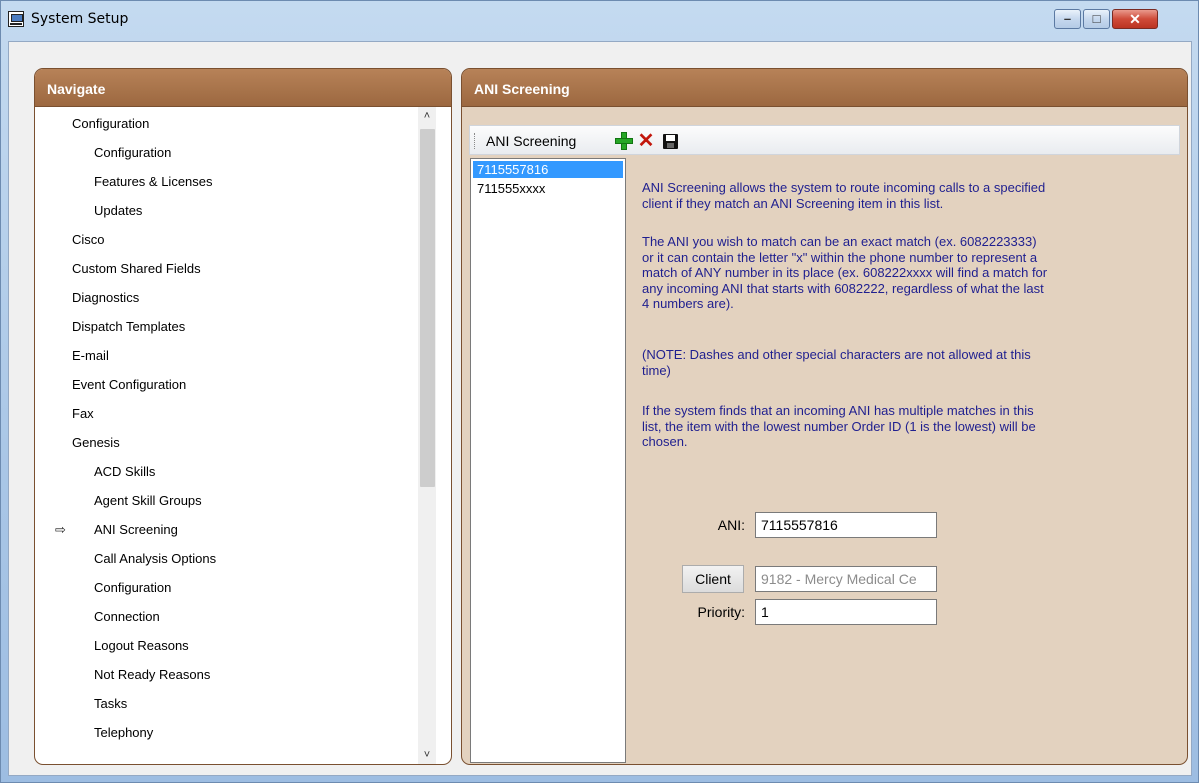 This screenshot has width=1199, height=783. What do you see at coordinates (123, 732) in the screenshot?
I see `nav-item: Telephony` at bounding box center [123, 732].